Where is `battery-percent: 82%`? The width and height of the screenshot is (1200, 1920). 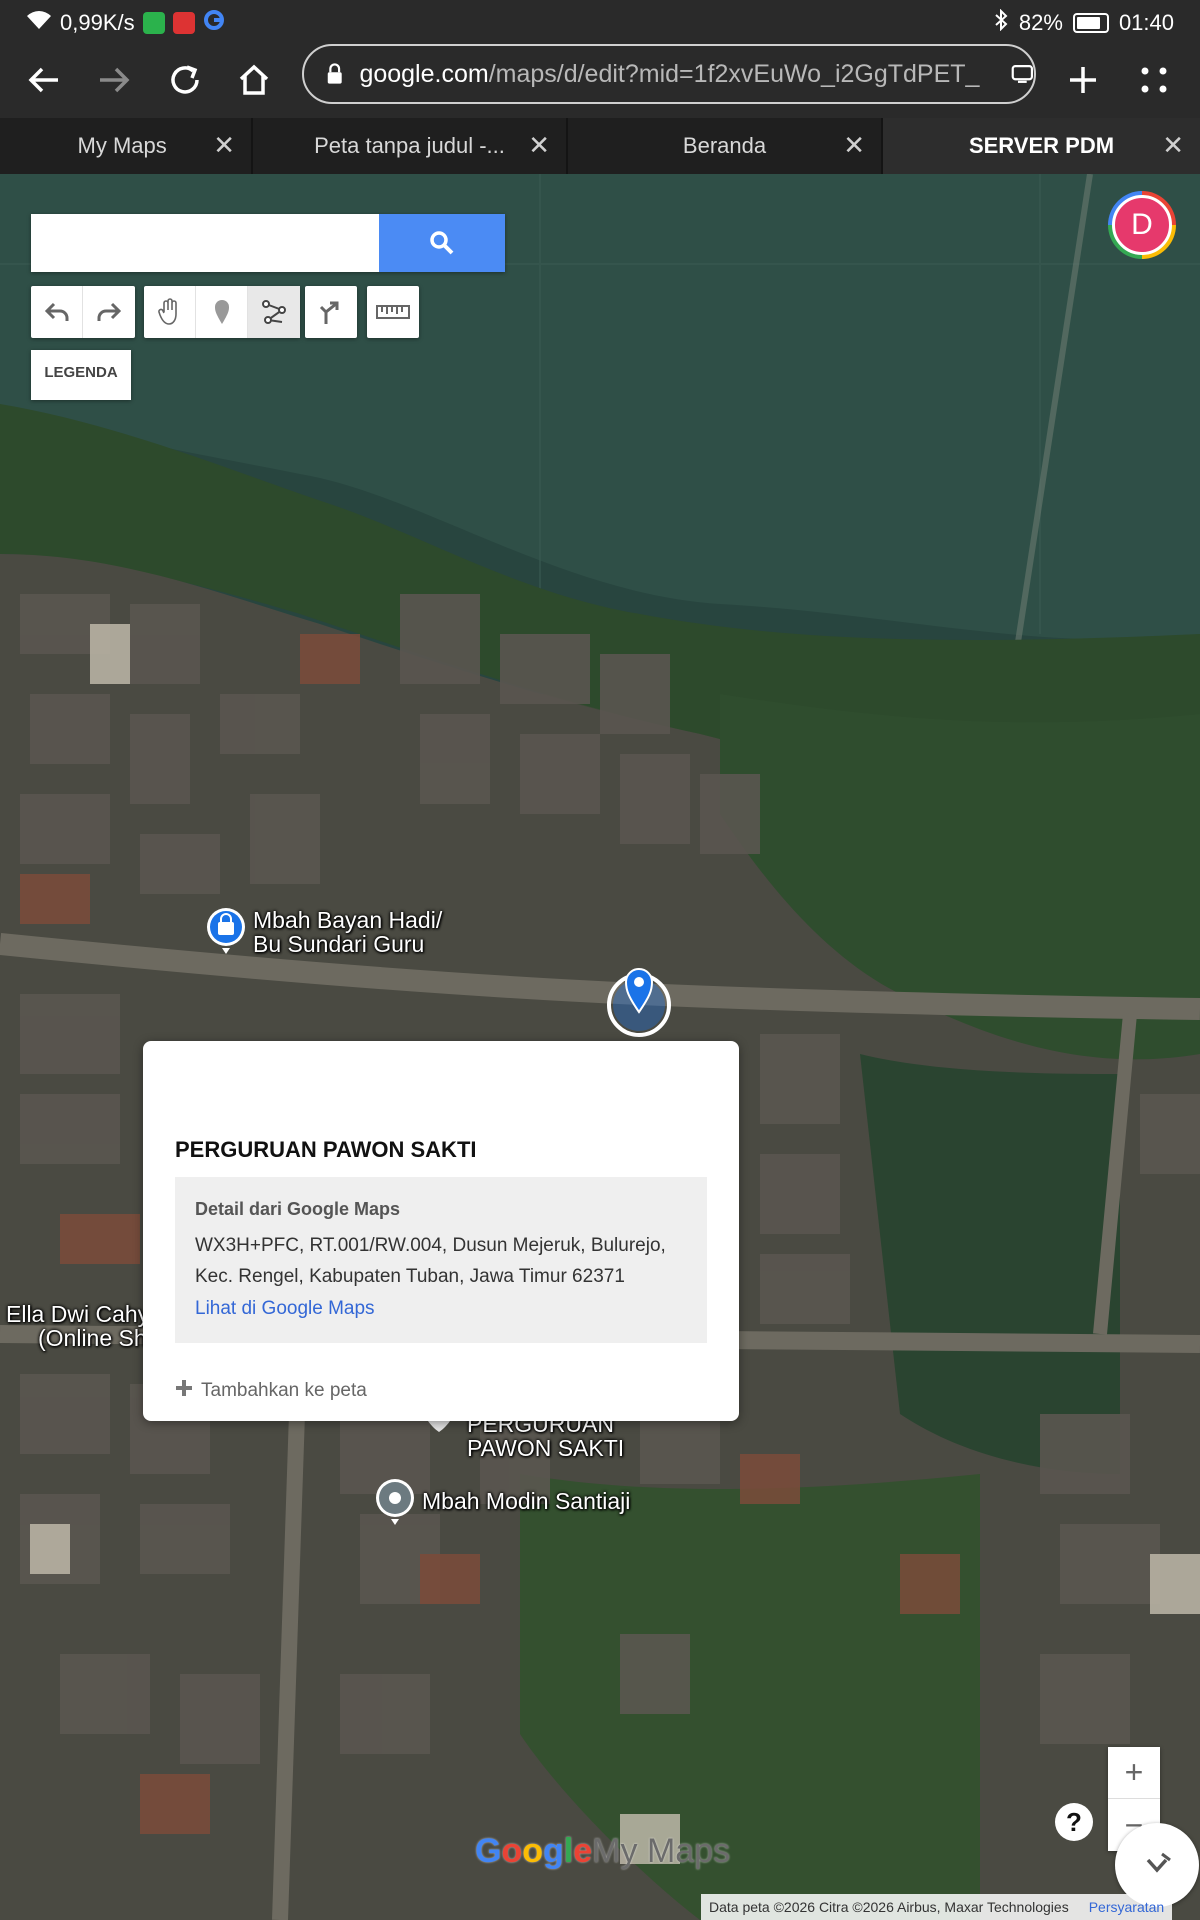
battery-percent: 82% is located at coordinates (1040, 22).